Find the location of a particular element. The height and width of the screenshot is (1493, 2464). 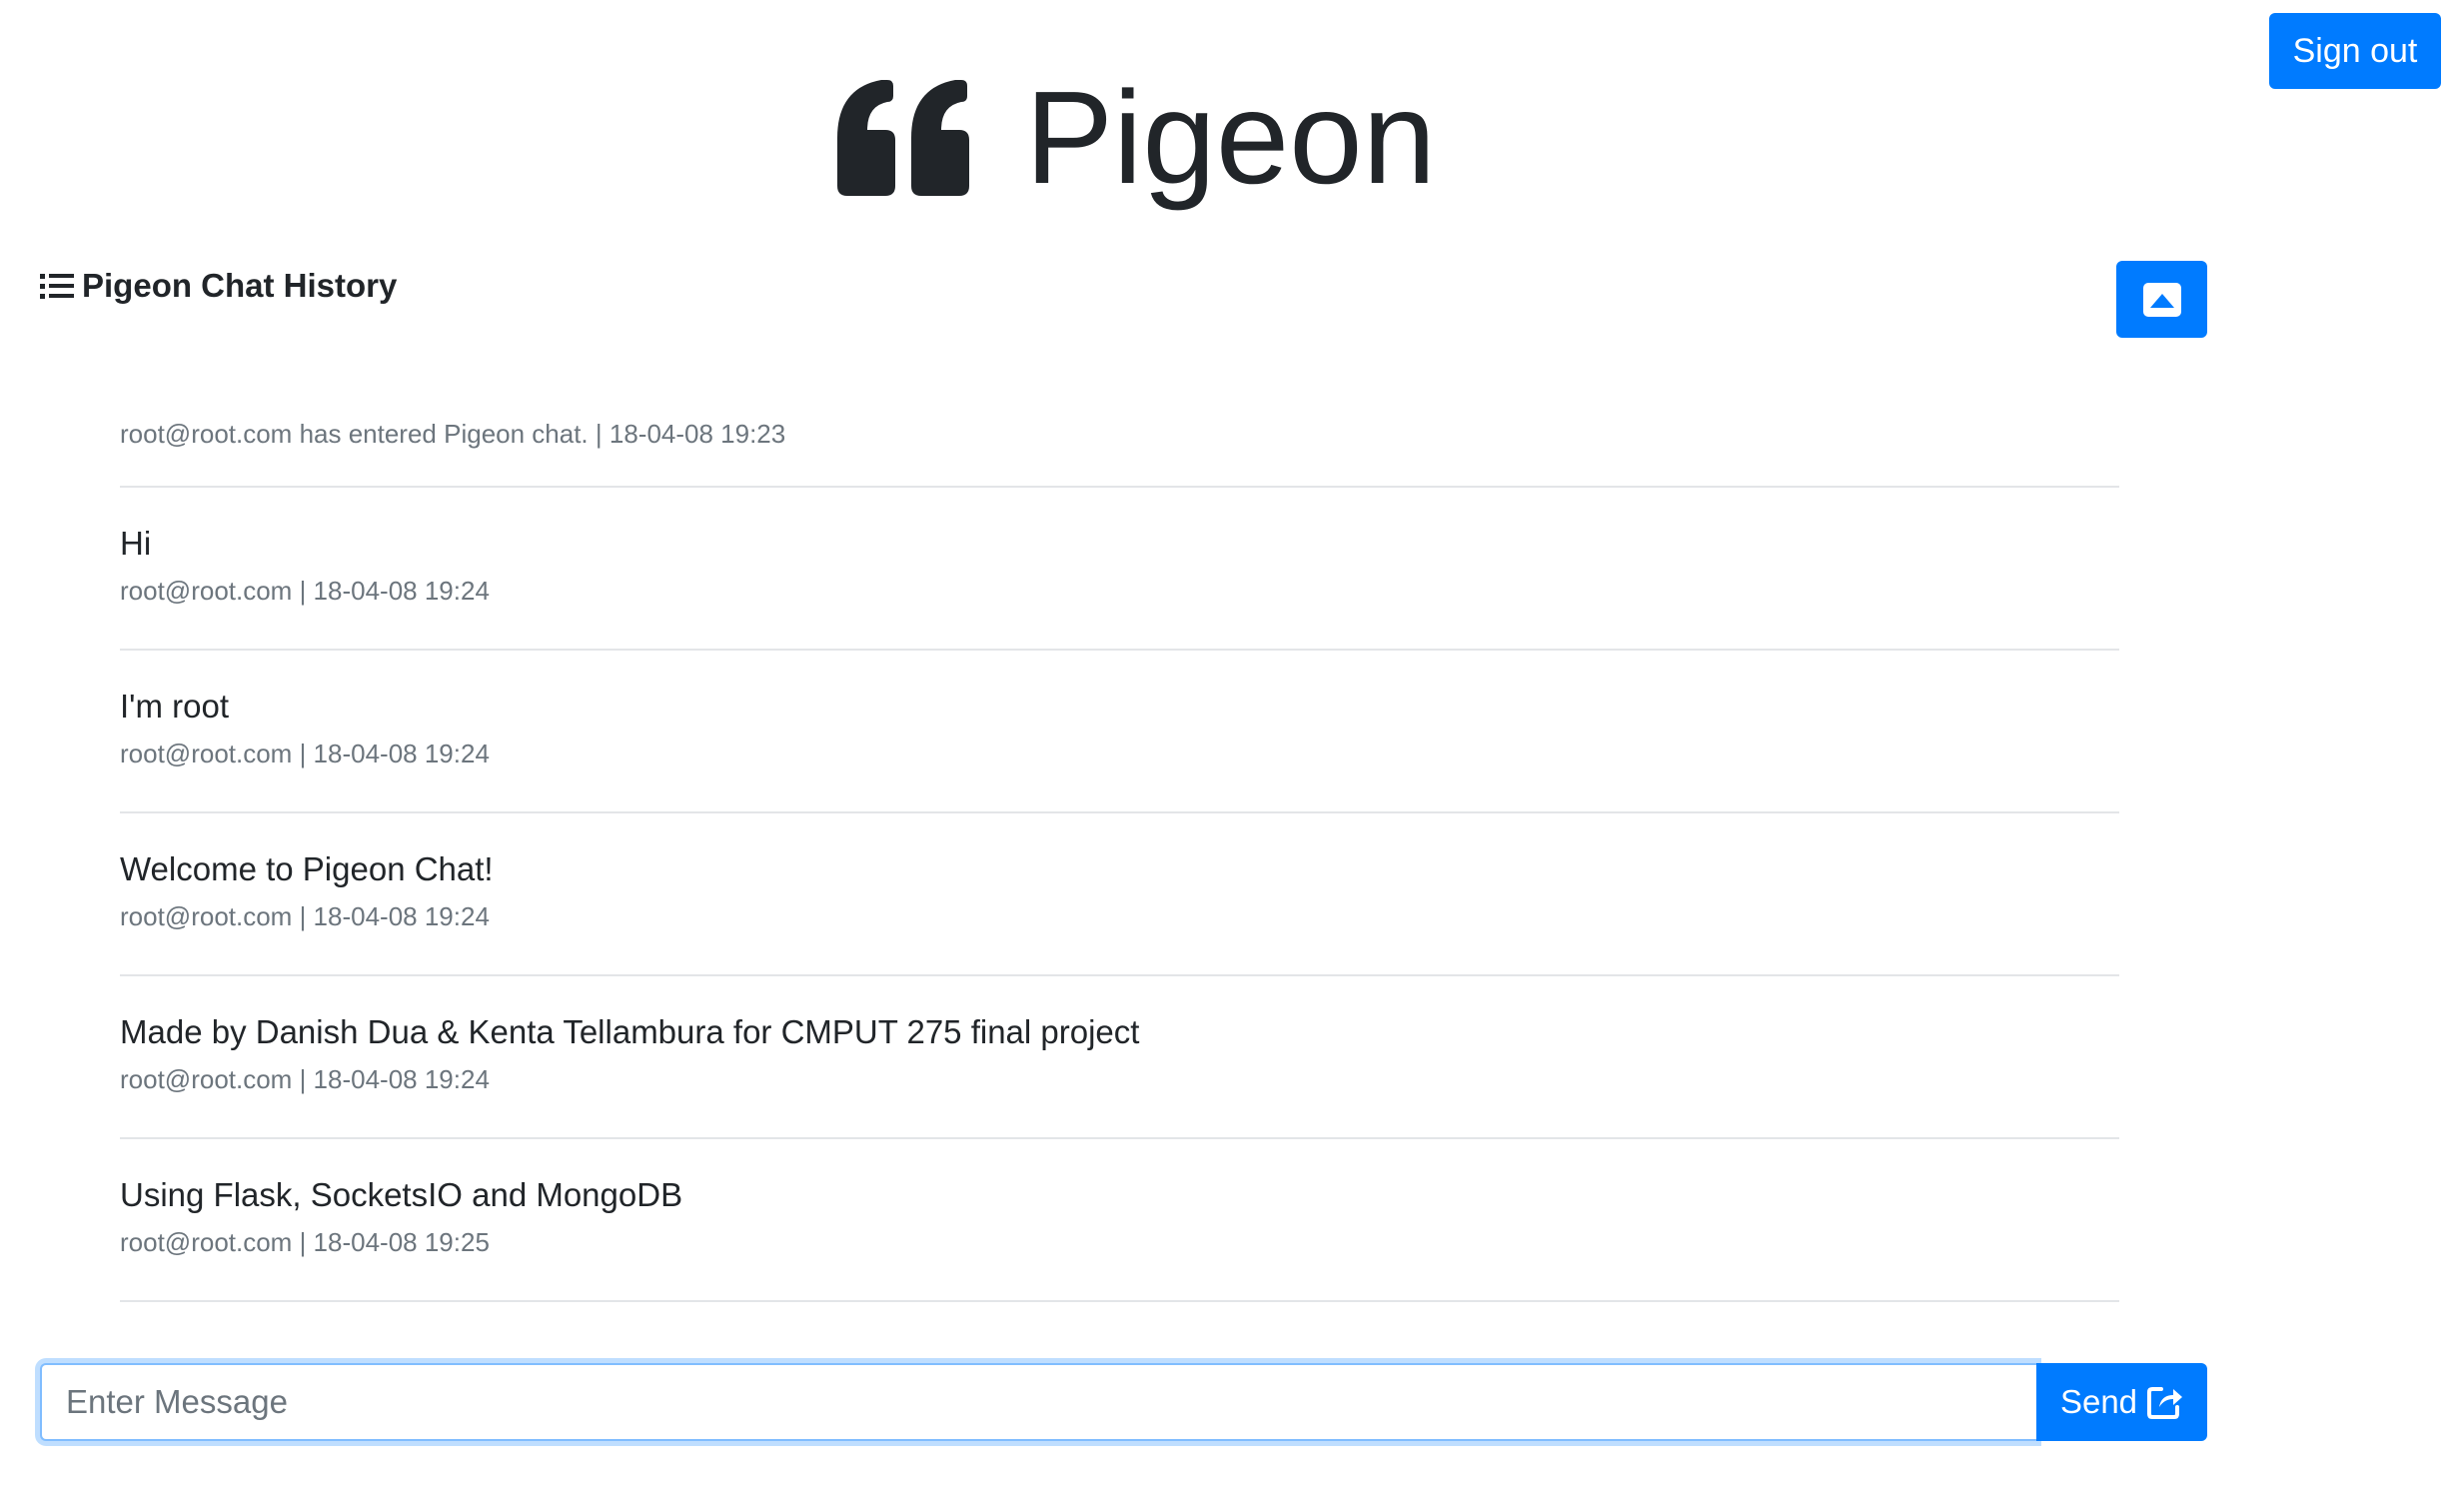

sign-out-button: Sign out is located at coordinates (2355, 51).